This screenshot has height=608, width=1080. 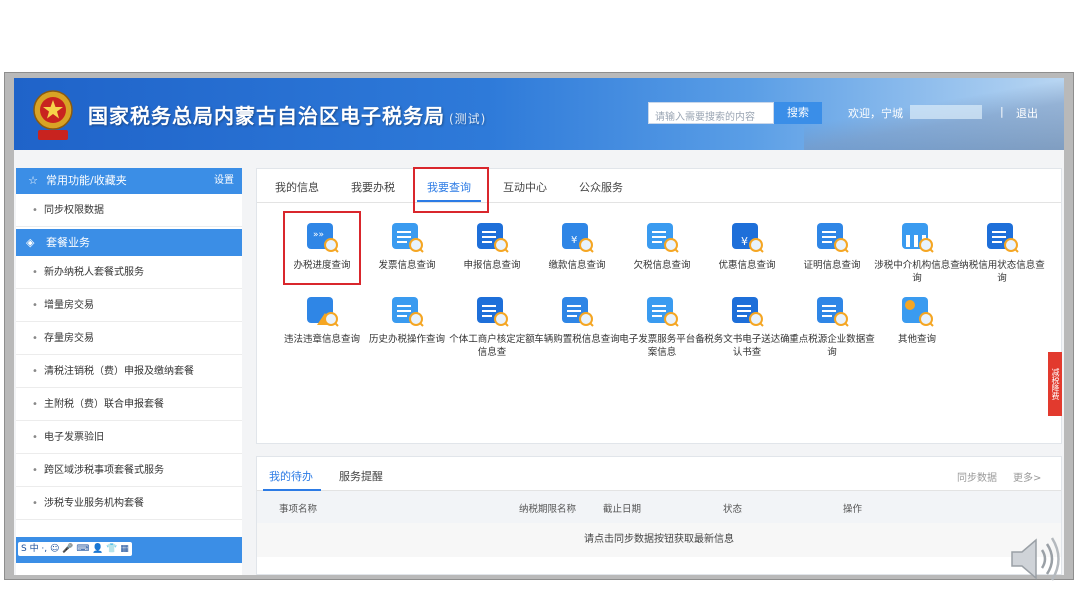 I want to click on sidebar-item-label: 同步权限数据, so click(x=74, y=210).